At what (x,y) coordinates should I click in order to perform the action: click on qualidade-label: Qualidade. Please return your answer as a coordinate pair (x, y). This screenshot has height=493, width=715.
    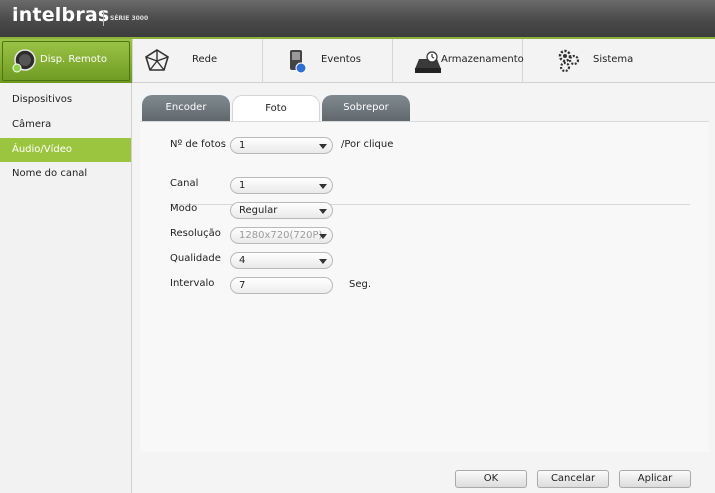
    Looking at the image, I should click on (195, 258).